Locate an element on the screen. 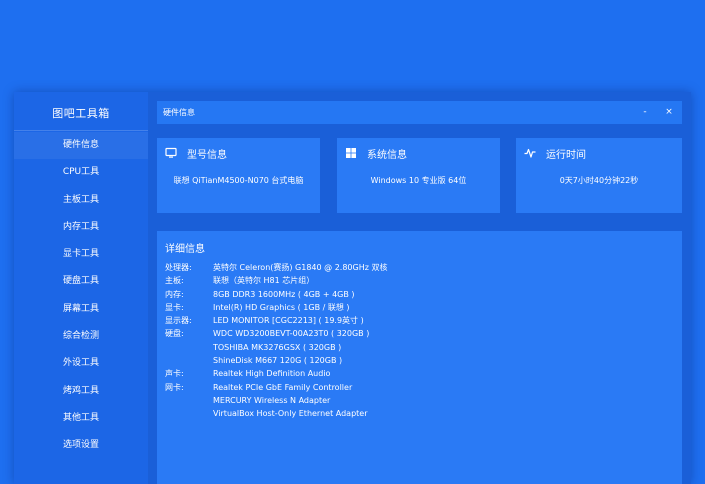 Image resolution: width=705 pixels, height=484 pixels. detail-label: 内存: is located at coordinates (174, 294).